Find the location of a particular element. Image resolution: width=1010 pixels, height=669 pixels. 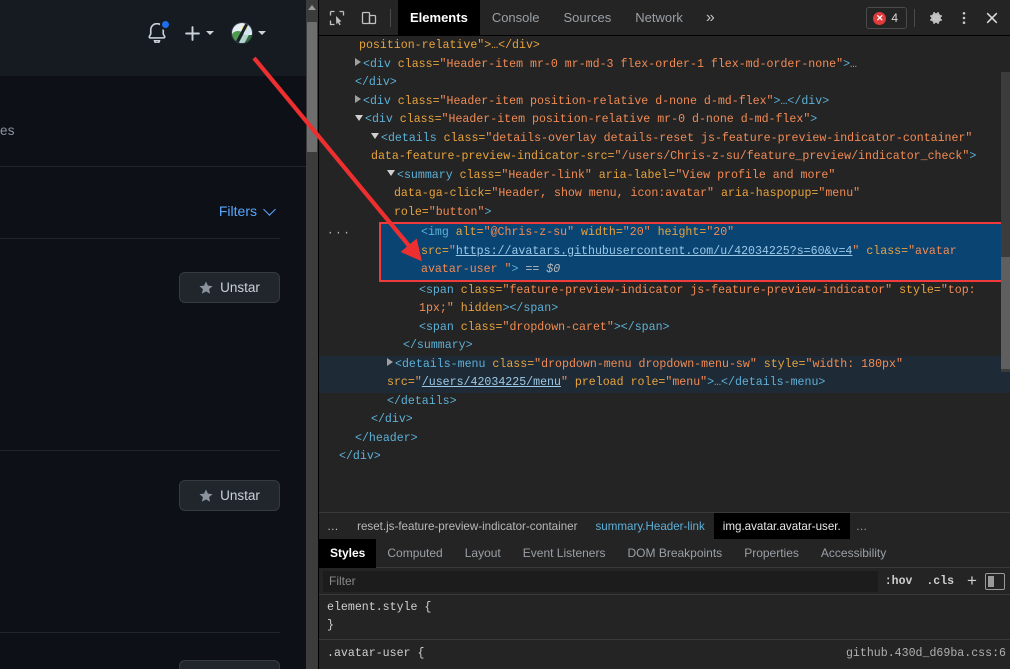

stylesheet-source-link: github.430d_d69ba.css:6 is located at coordinates (926, 654).